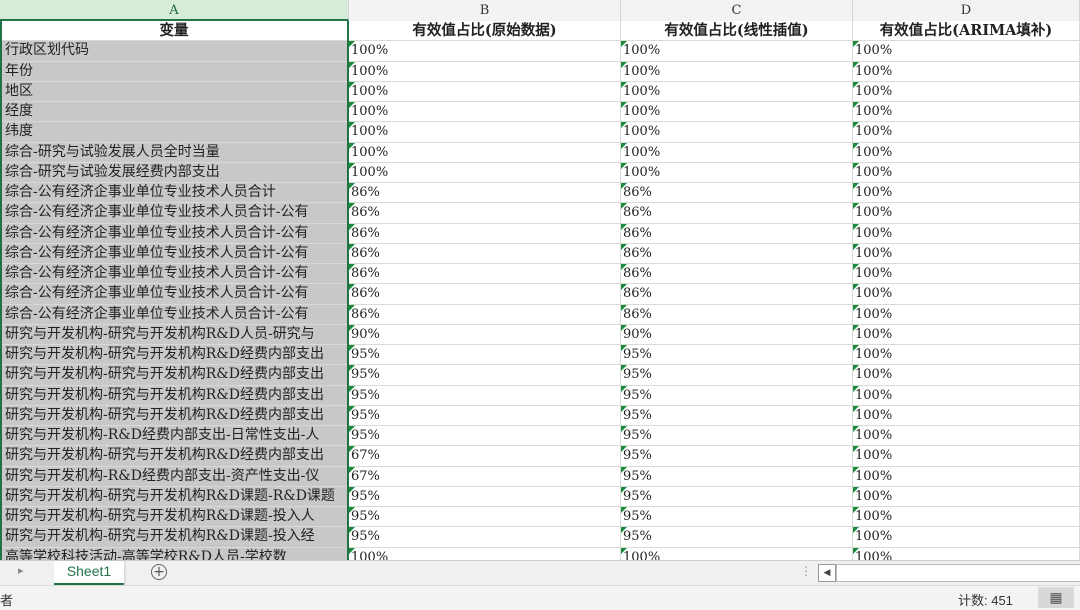 This screenshot has width=1080, height=610. I want to click on tab-sheet1: Sheet1, so click(89, 573).